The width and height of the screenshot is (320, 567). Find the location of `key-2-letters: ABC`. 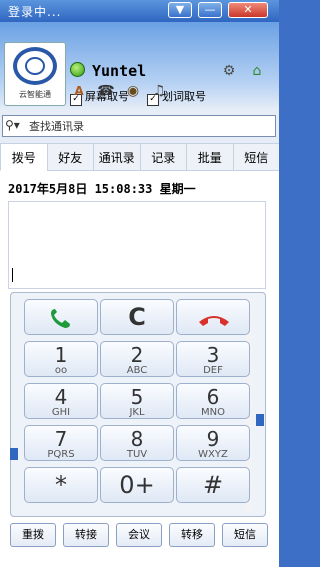

key-2-letters: ABC is located at coordinates (137, 370).